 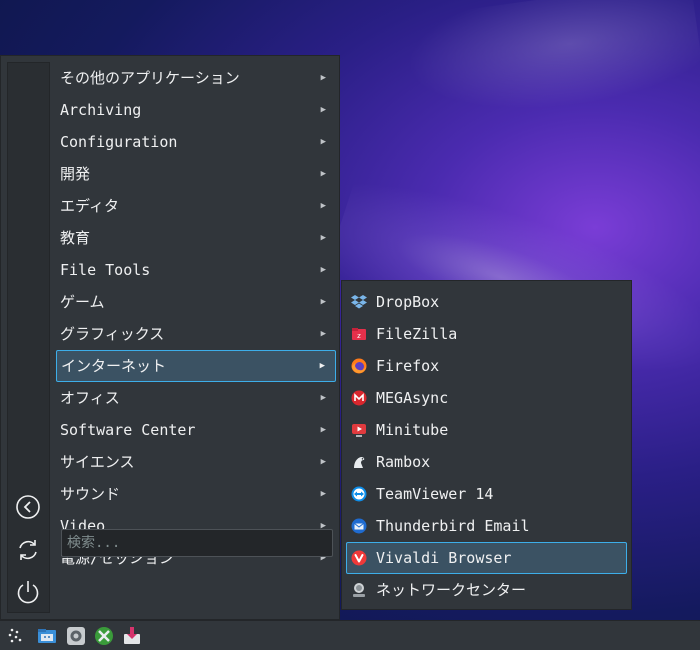 I want to click on category-other-apps: その他のアプリケーション ▶, so click(x=196, y=78).